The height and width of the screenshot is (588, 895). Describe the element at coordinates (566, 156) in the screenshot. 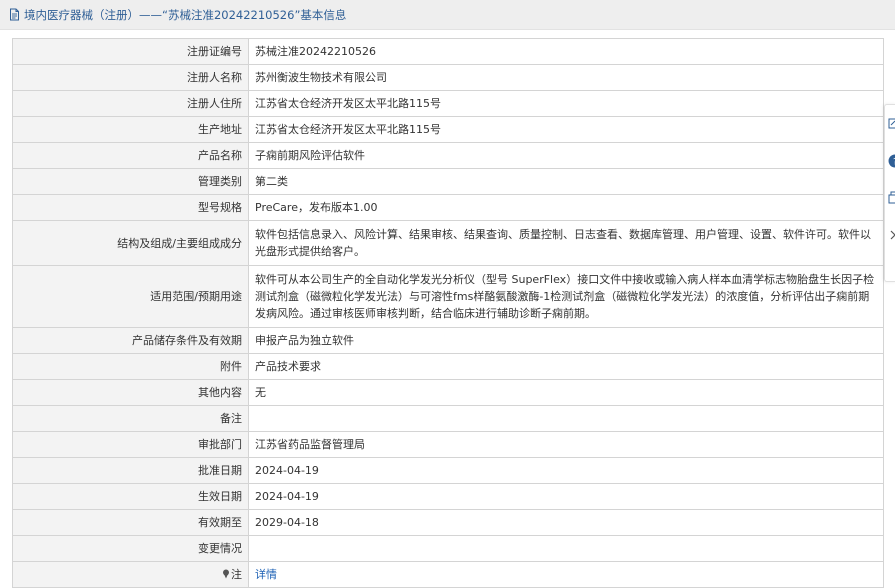

I see `row-value: 子痫前期风险评估软件` at that location.